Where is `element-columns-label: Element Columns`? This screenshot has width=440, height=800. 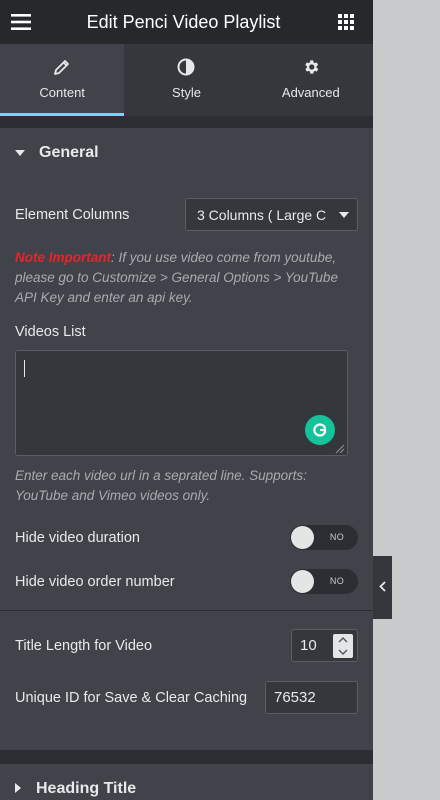 element-columns-label: Element Columns is located at coordinates (72, 214).